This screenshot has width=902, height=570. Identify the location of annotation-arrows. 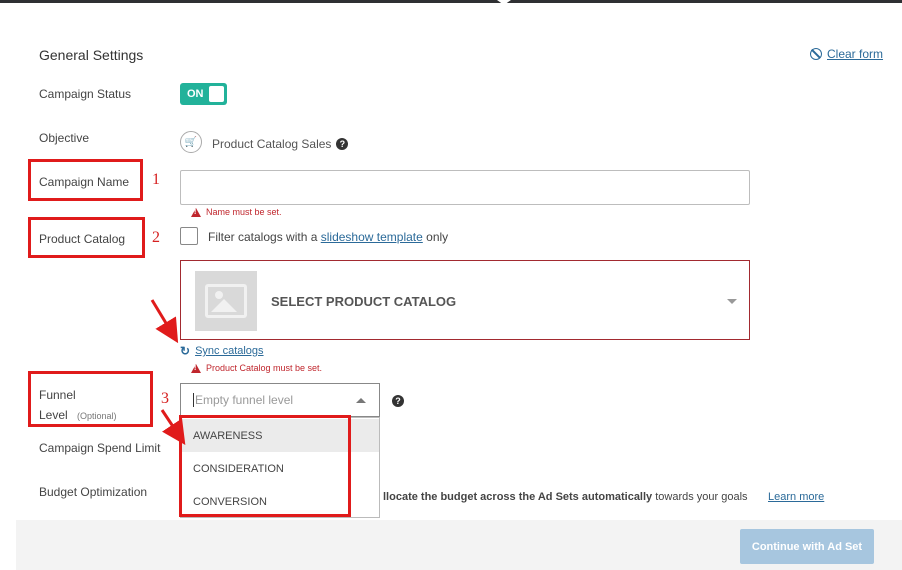
(168, 372).